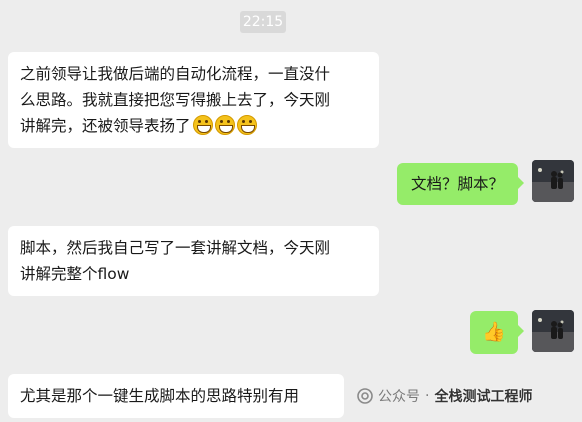 The width and height of the screenshot is (582, 422). I want to click on message-text: 脚本，然后我自己写了一套讲解文档，今天刚 讲解完整个flow, so click(175, 261).